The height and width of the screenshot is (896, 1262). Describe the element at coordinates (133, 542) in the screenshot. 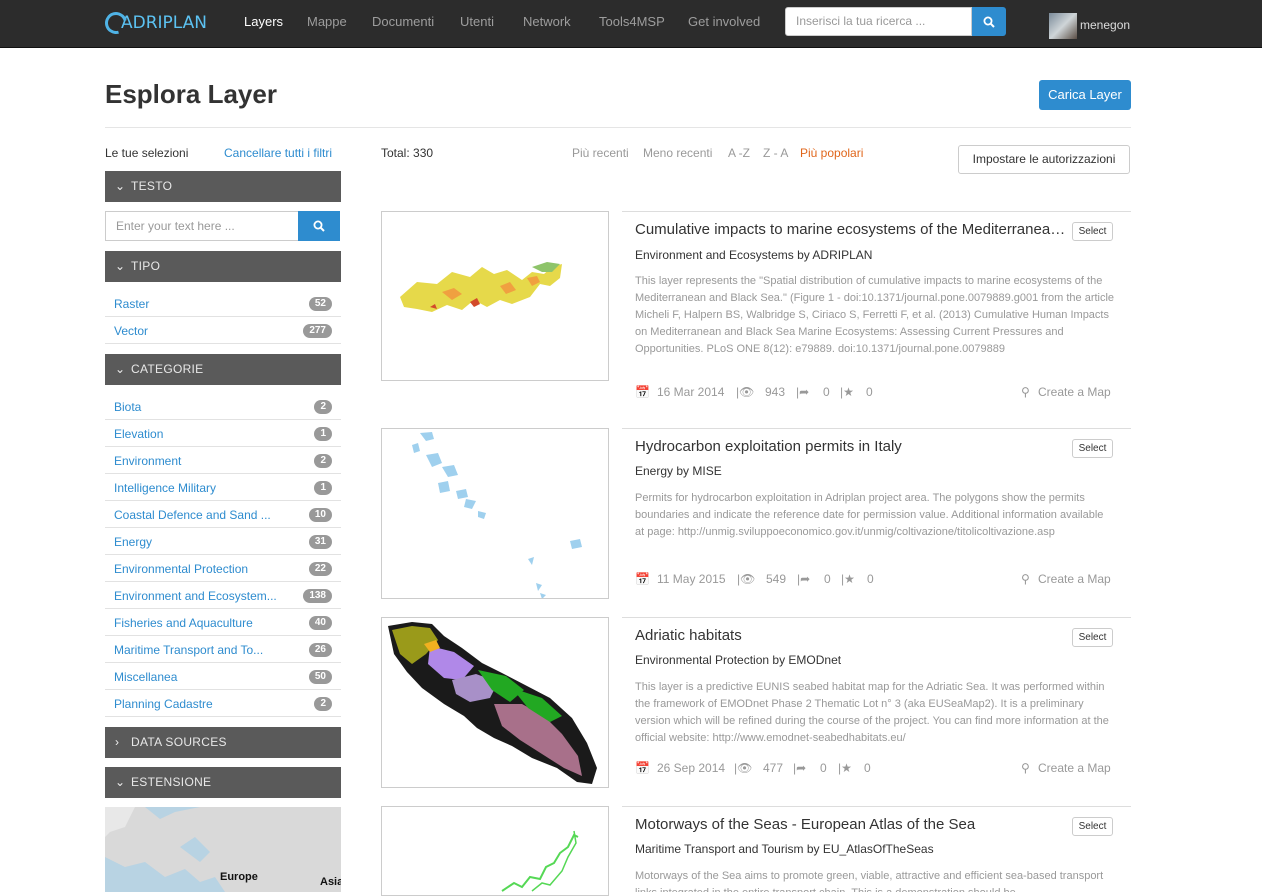

I see `facet-item-label: Energy` at that location.